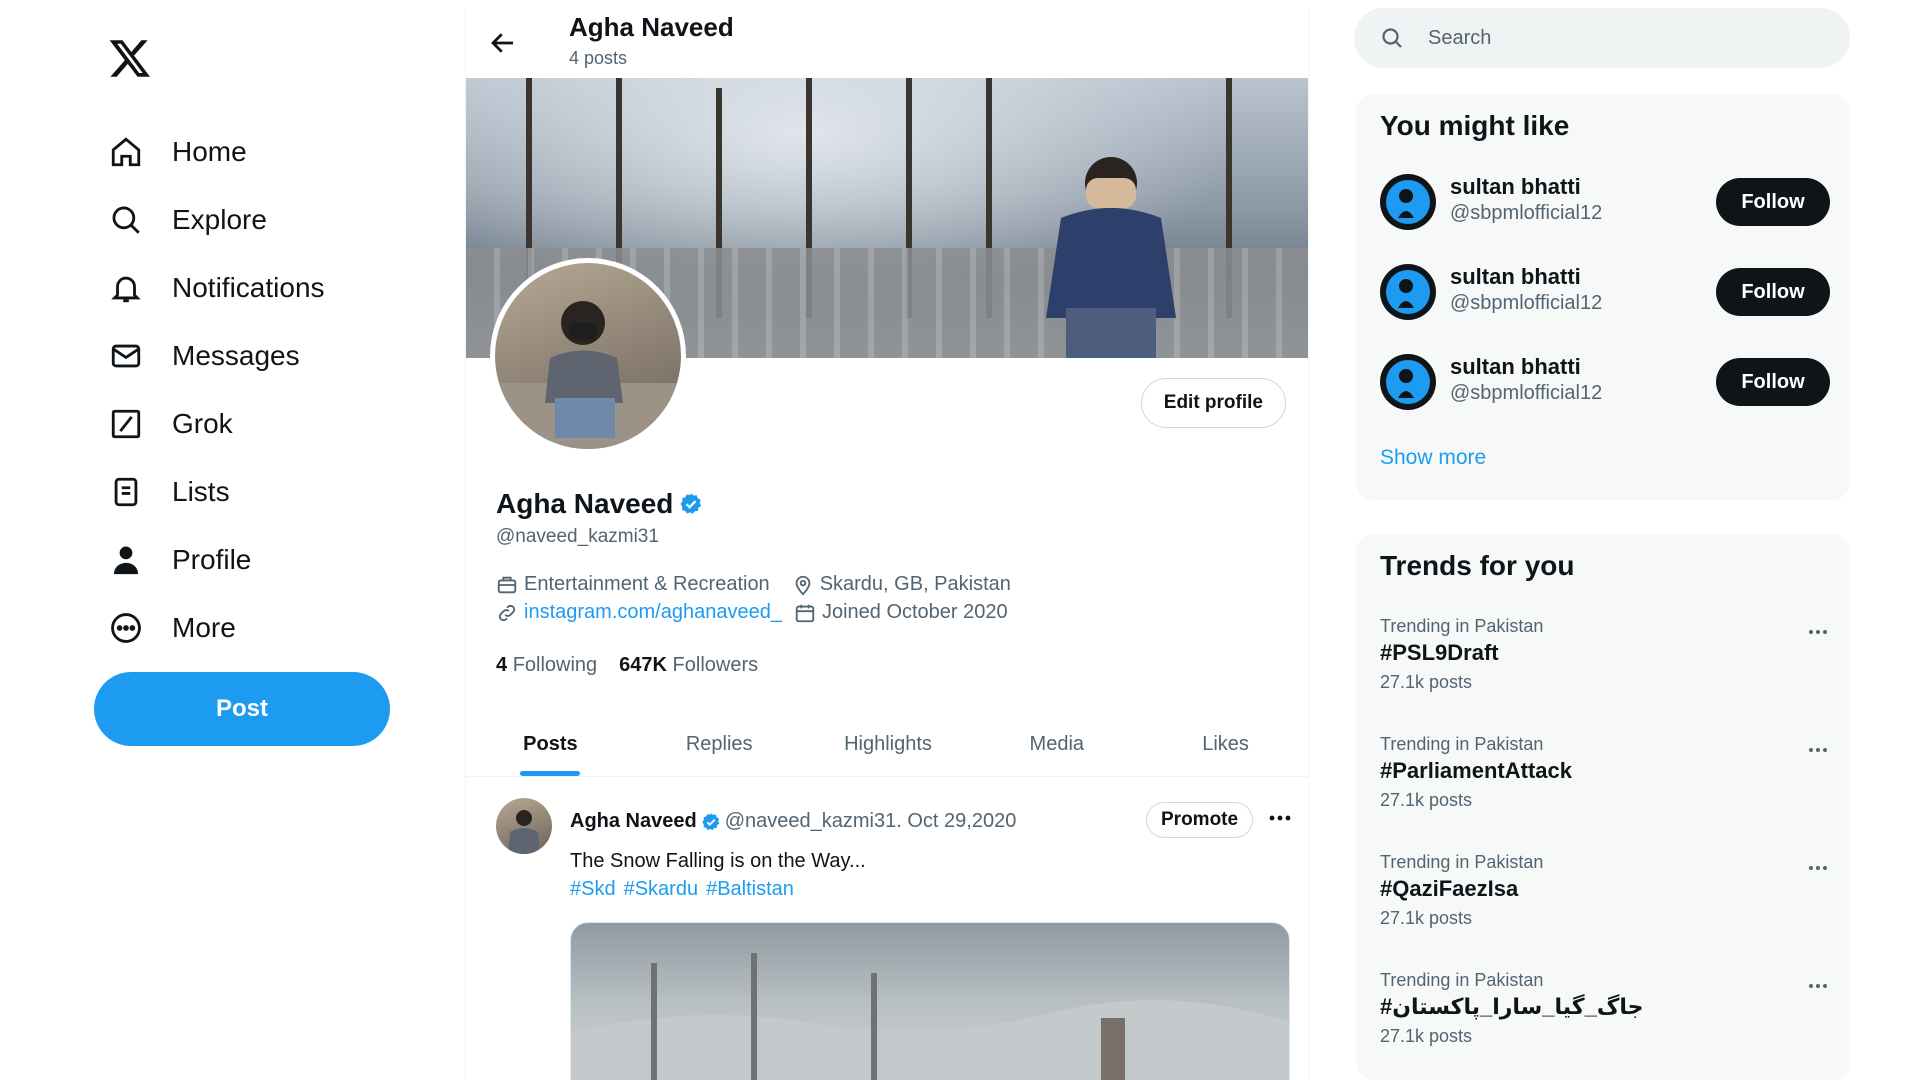  I want to click on header-name: Agha Naveed, so click(651, 27).